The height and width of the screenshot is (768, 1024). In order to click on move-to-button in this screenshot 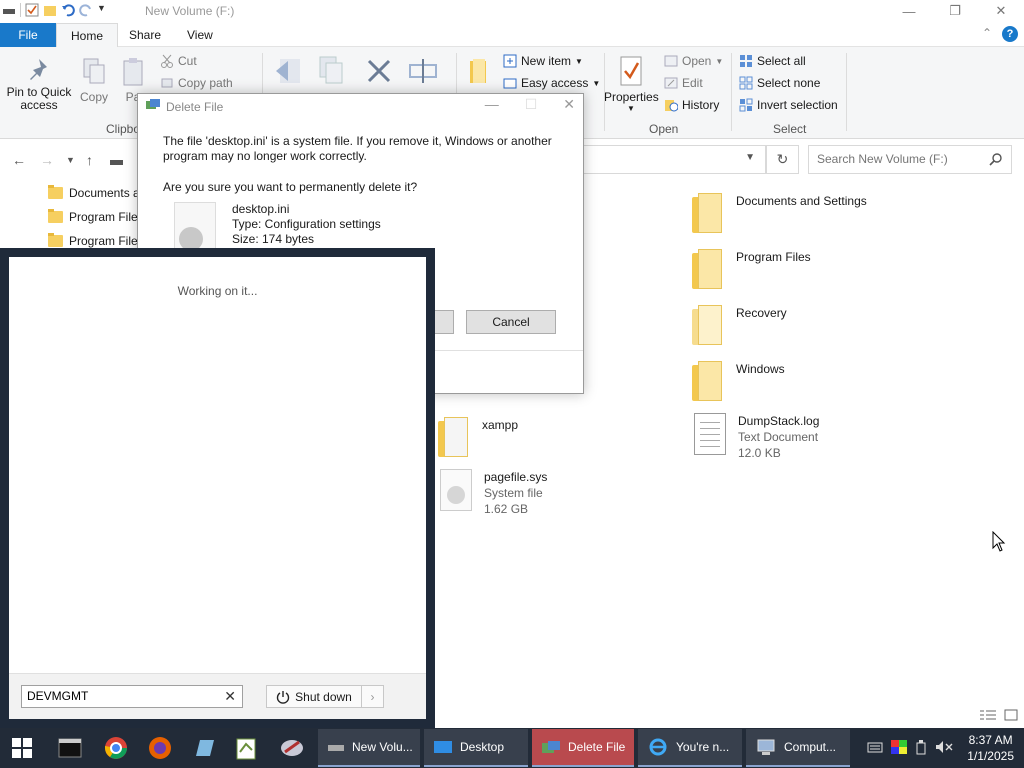, I will do `click(289, 72)`.